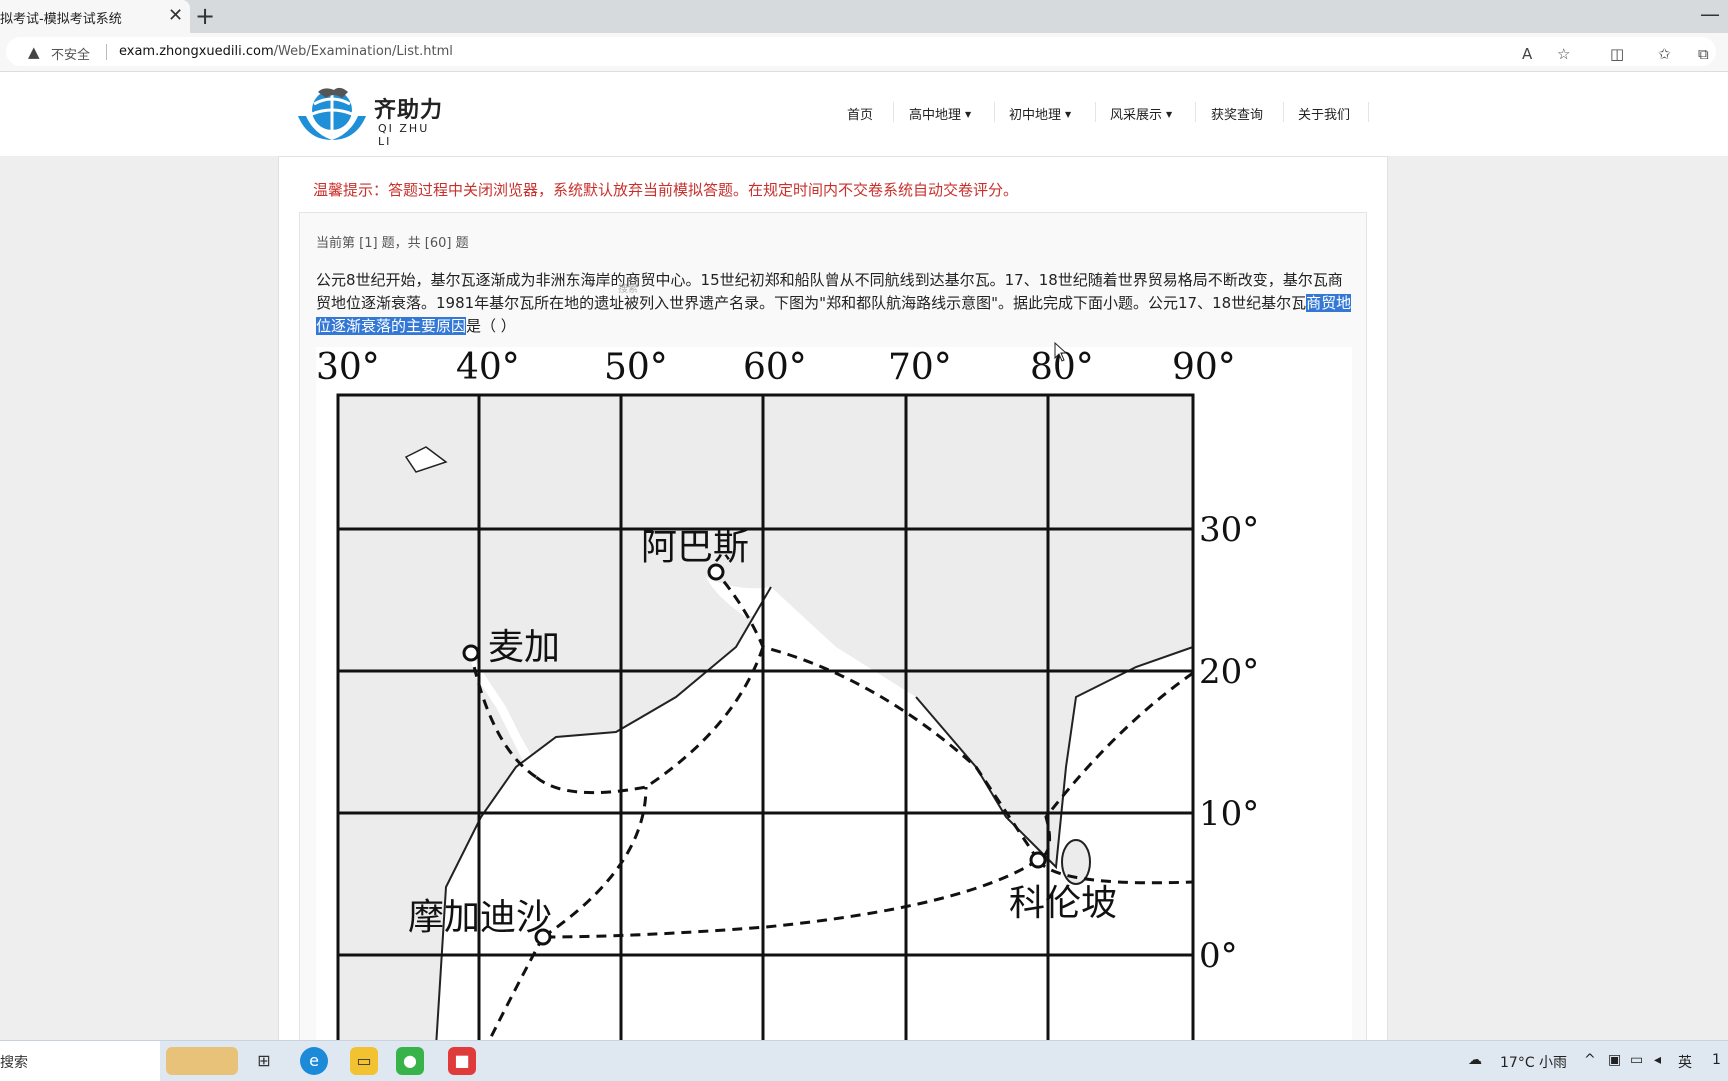  Describe the element at coordinates (695, 547) in the screenshot. I see `place-label-abbas: 阿巴斯` at that location.